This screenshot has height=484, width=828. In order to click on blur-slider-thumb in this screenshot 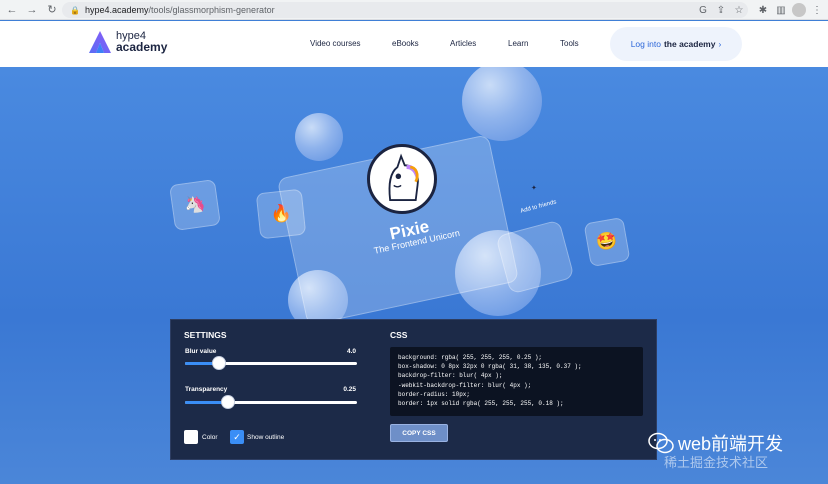, I will do `click(219, 363)`.